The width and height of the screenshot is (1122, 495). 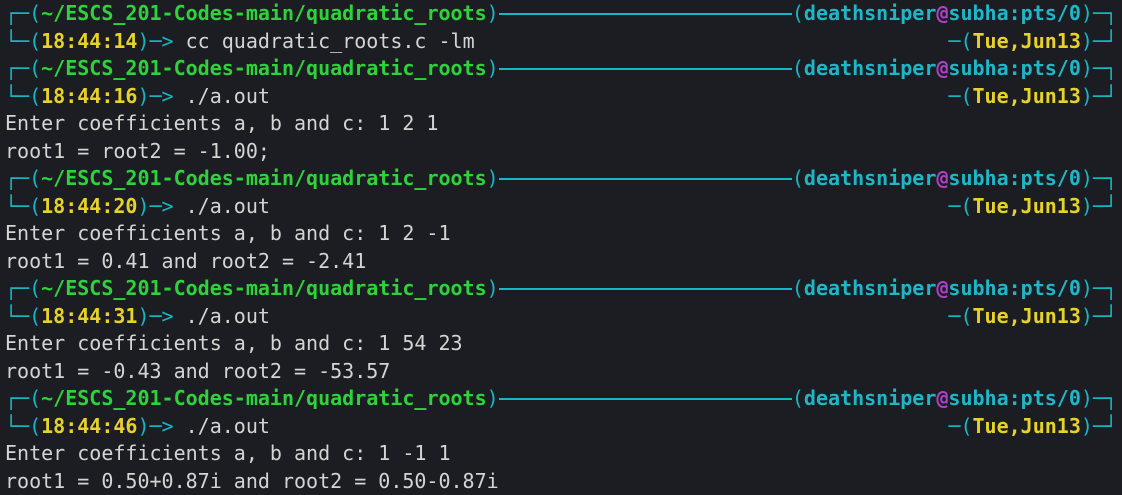 What do you see at coordinates (561, 207) in the screenshot?
I see `prompt-command-line: └─(18:44:20) ─> ./a.out ─(Tue,Jun13)─┘` at bounding box center [561, 207].